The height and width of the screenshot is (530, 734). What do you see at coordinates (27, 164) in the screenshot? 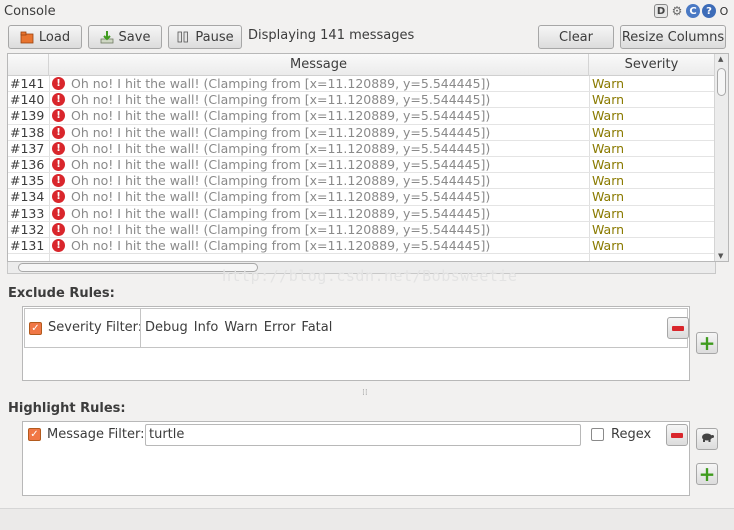
I see `row-number: #136` at bounding box center [27, 164].